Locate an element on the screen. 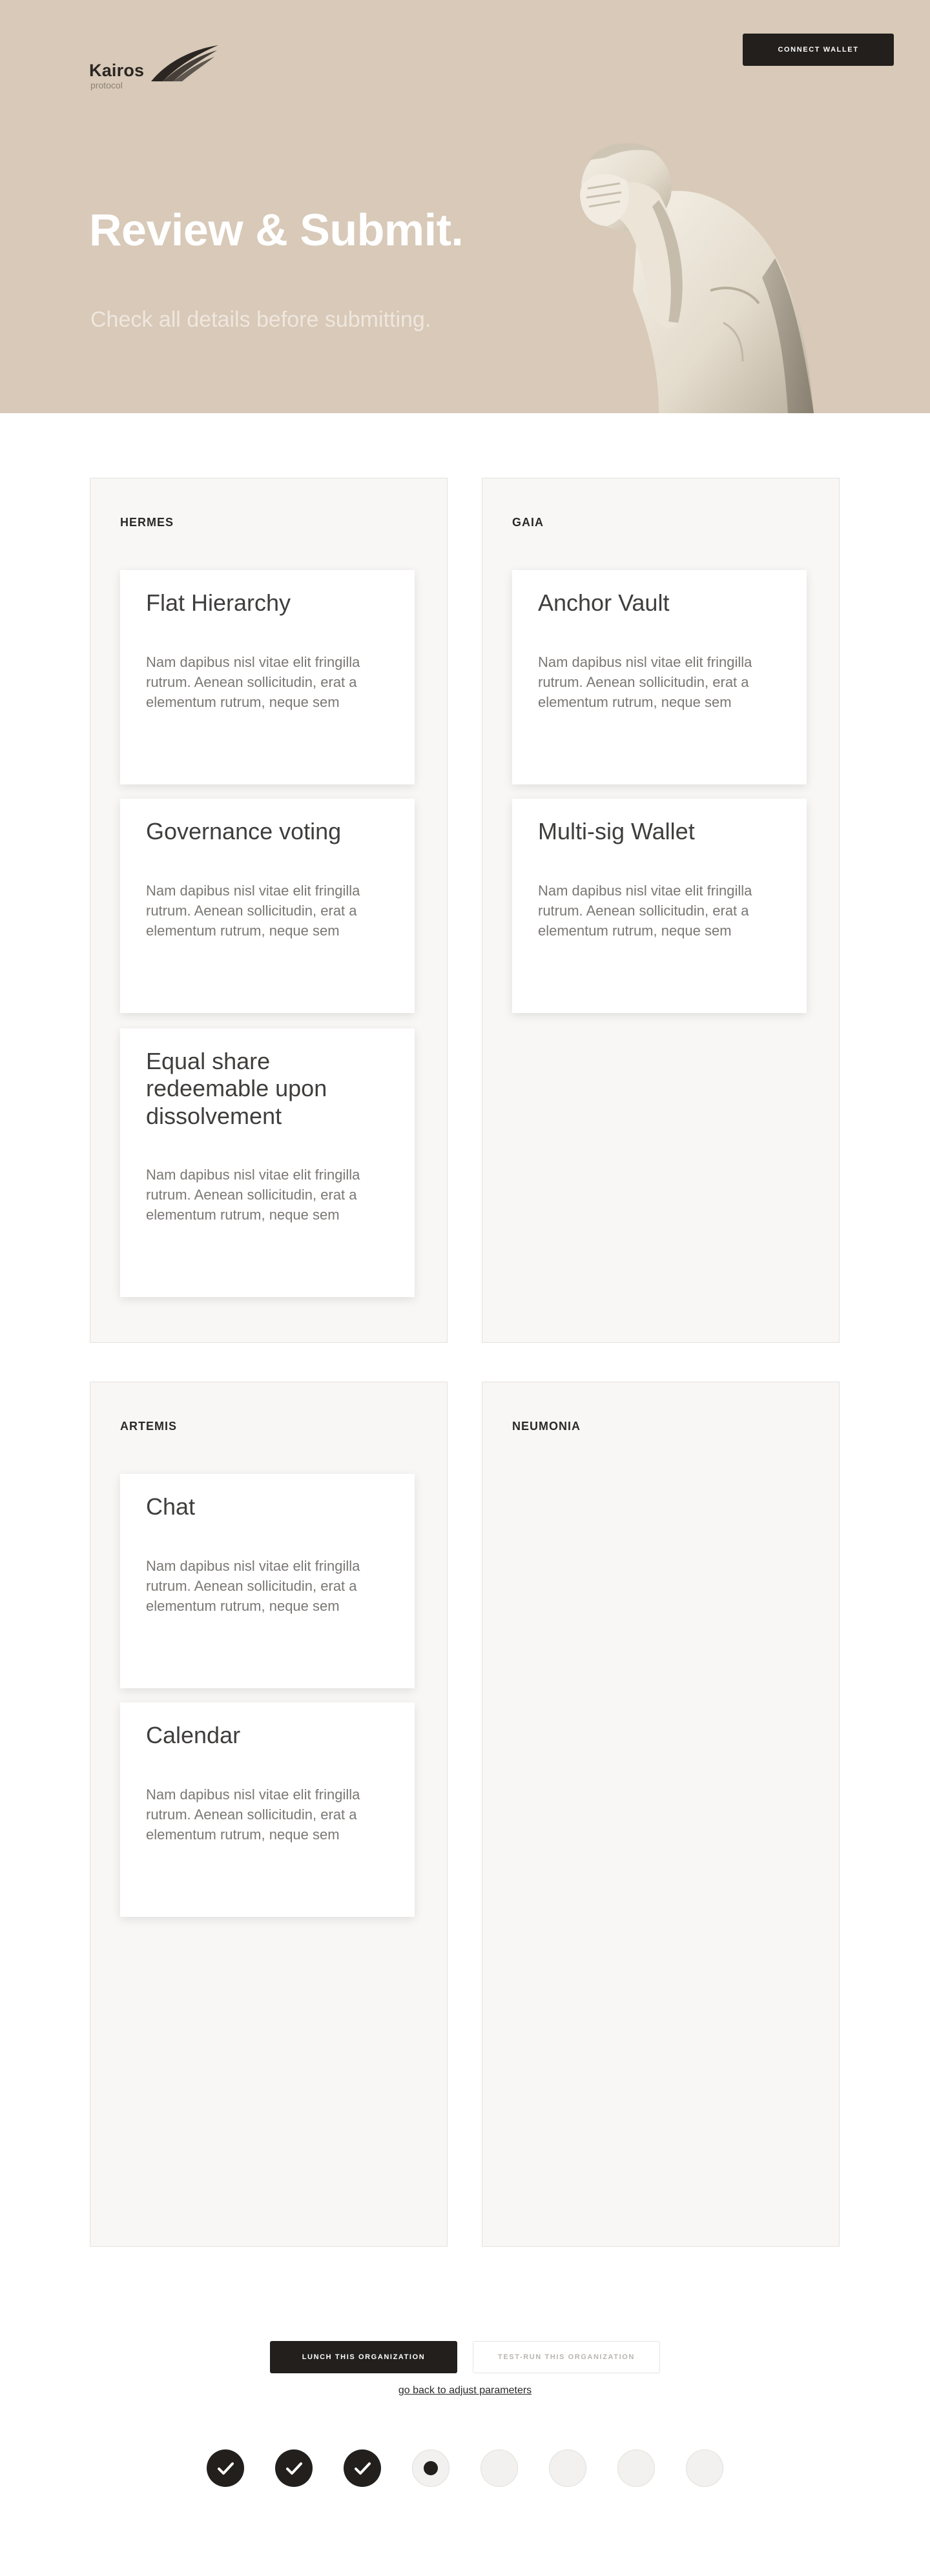  feature-card-title: Flat Hierarchy is located at coordinates (218, 602).